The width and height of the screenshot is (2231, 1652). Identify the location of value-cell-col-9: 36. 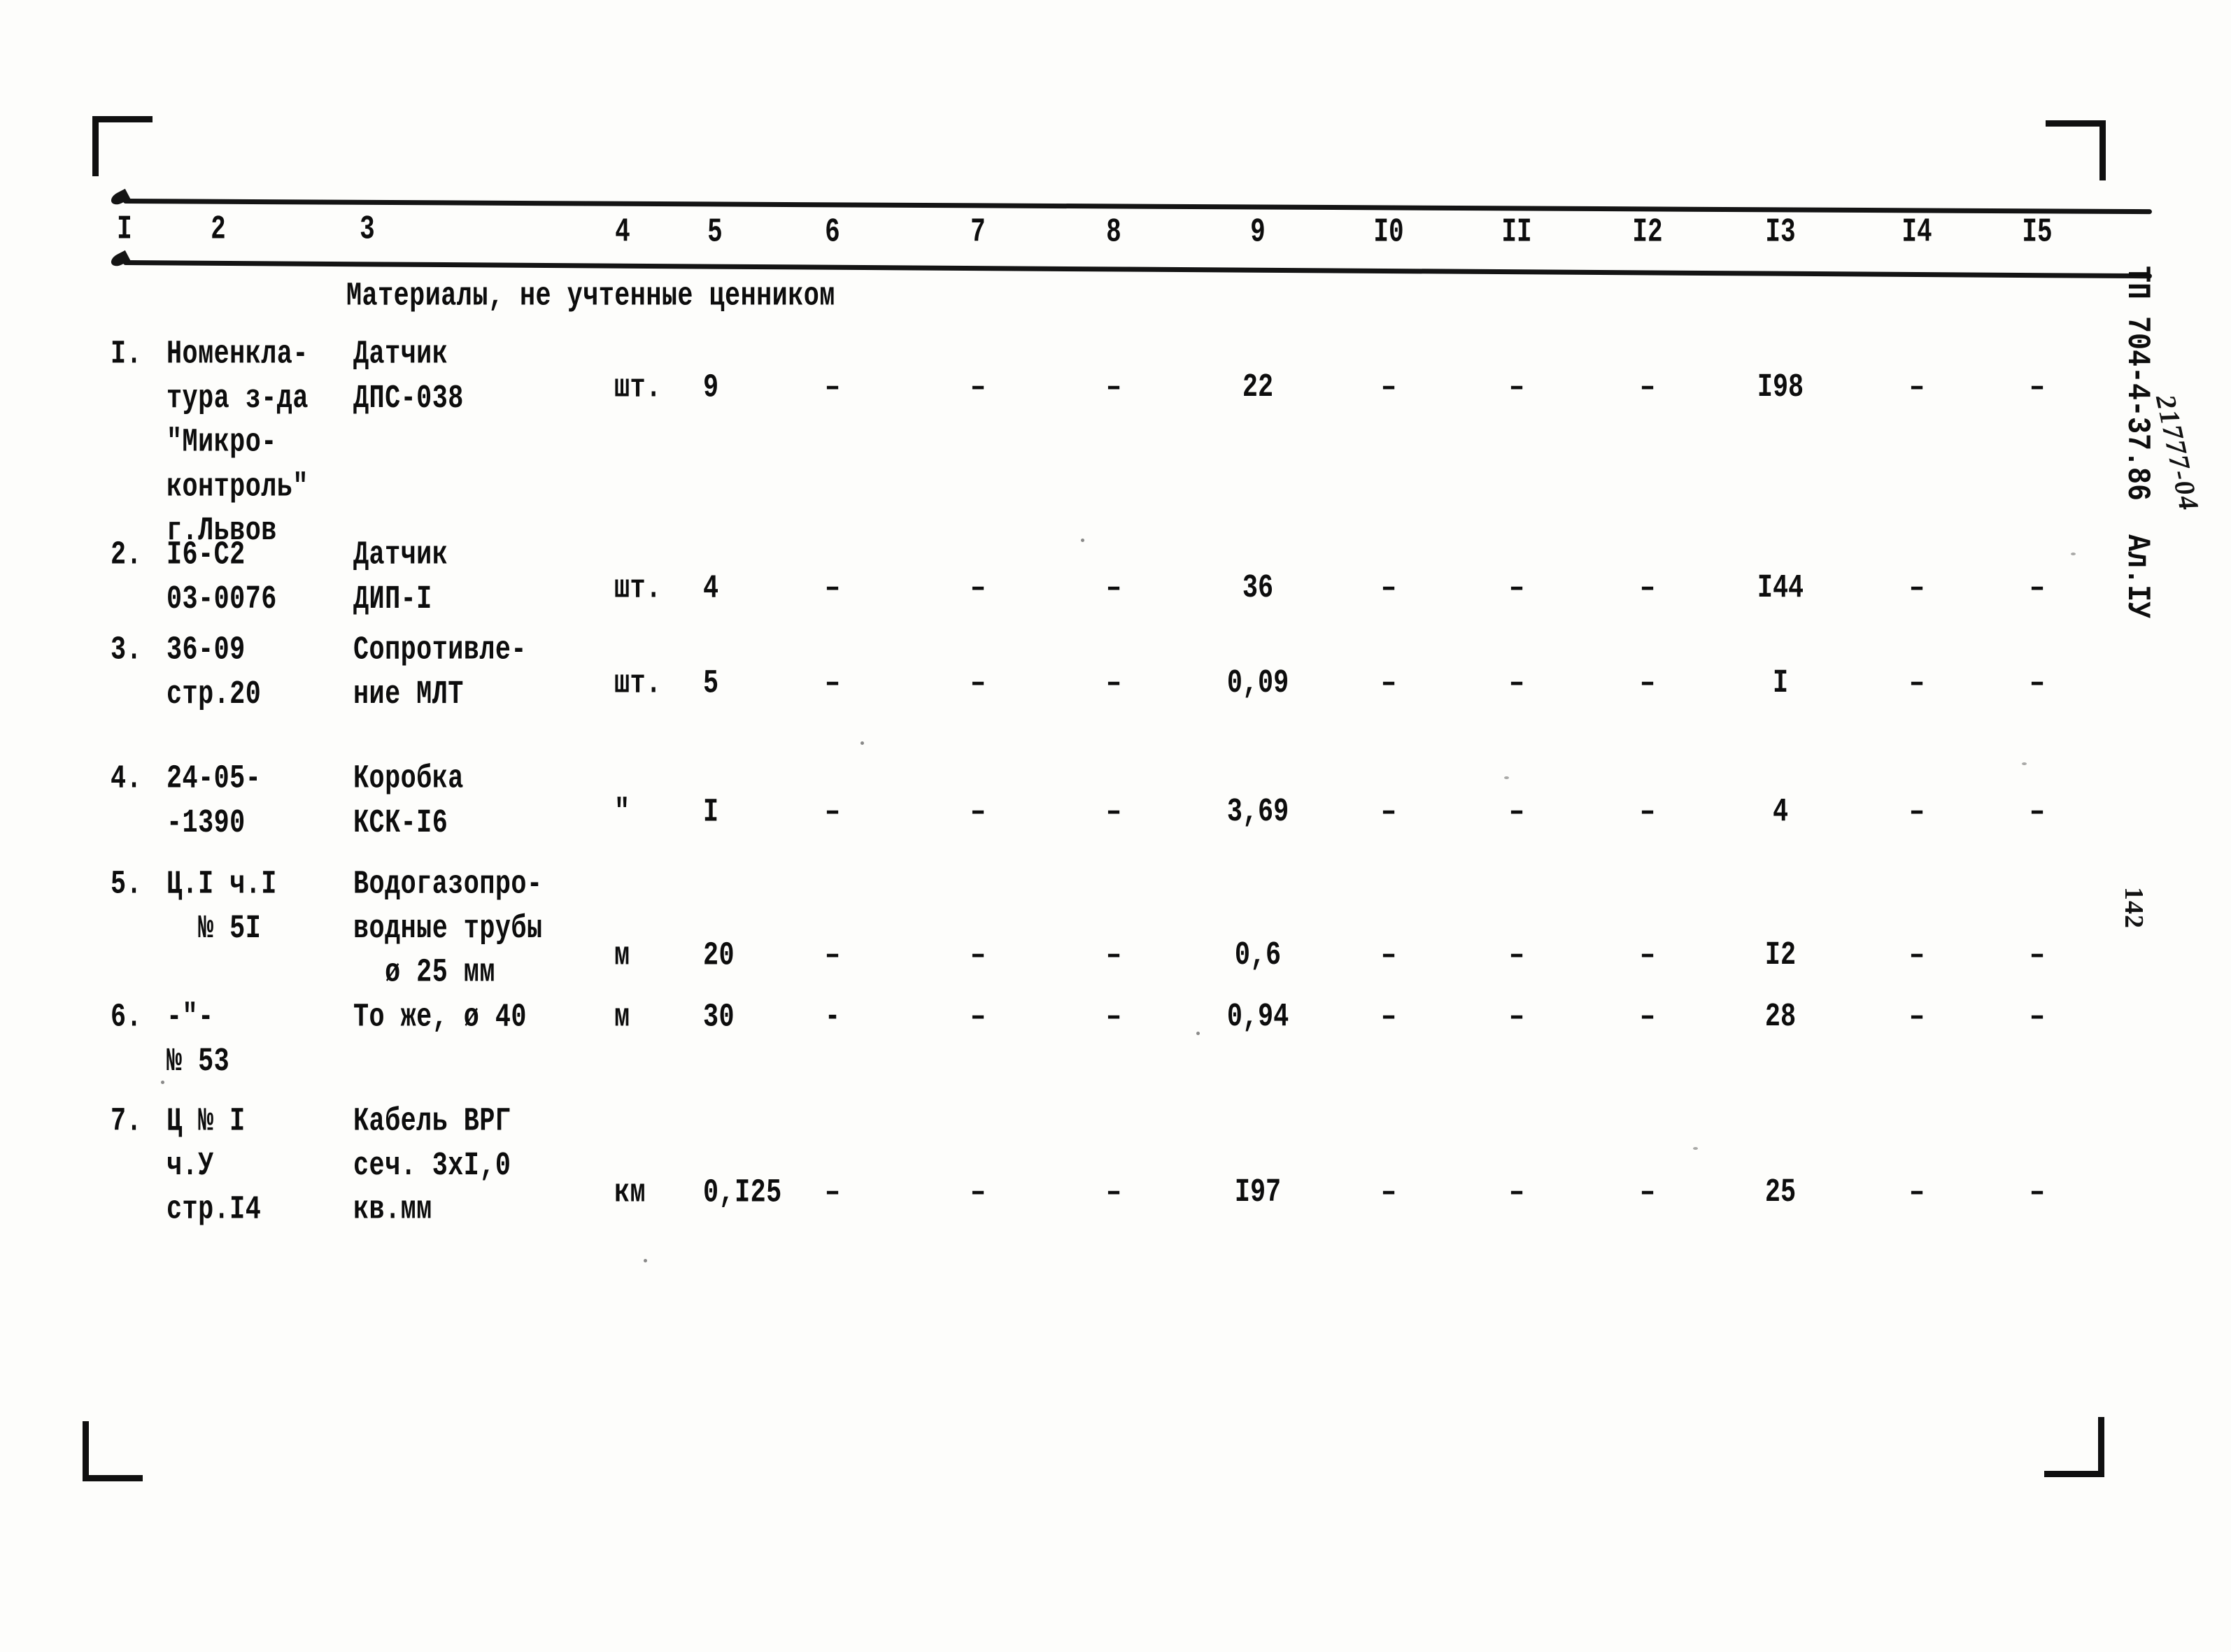
(1258, 589).